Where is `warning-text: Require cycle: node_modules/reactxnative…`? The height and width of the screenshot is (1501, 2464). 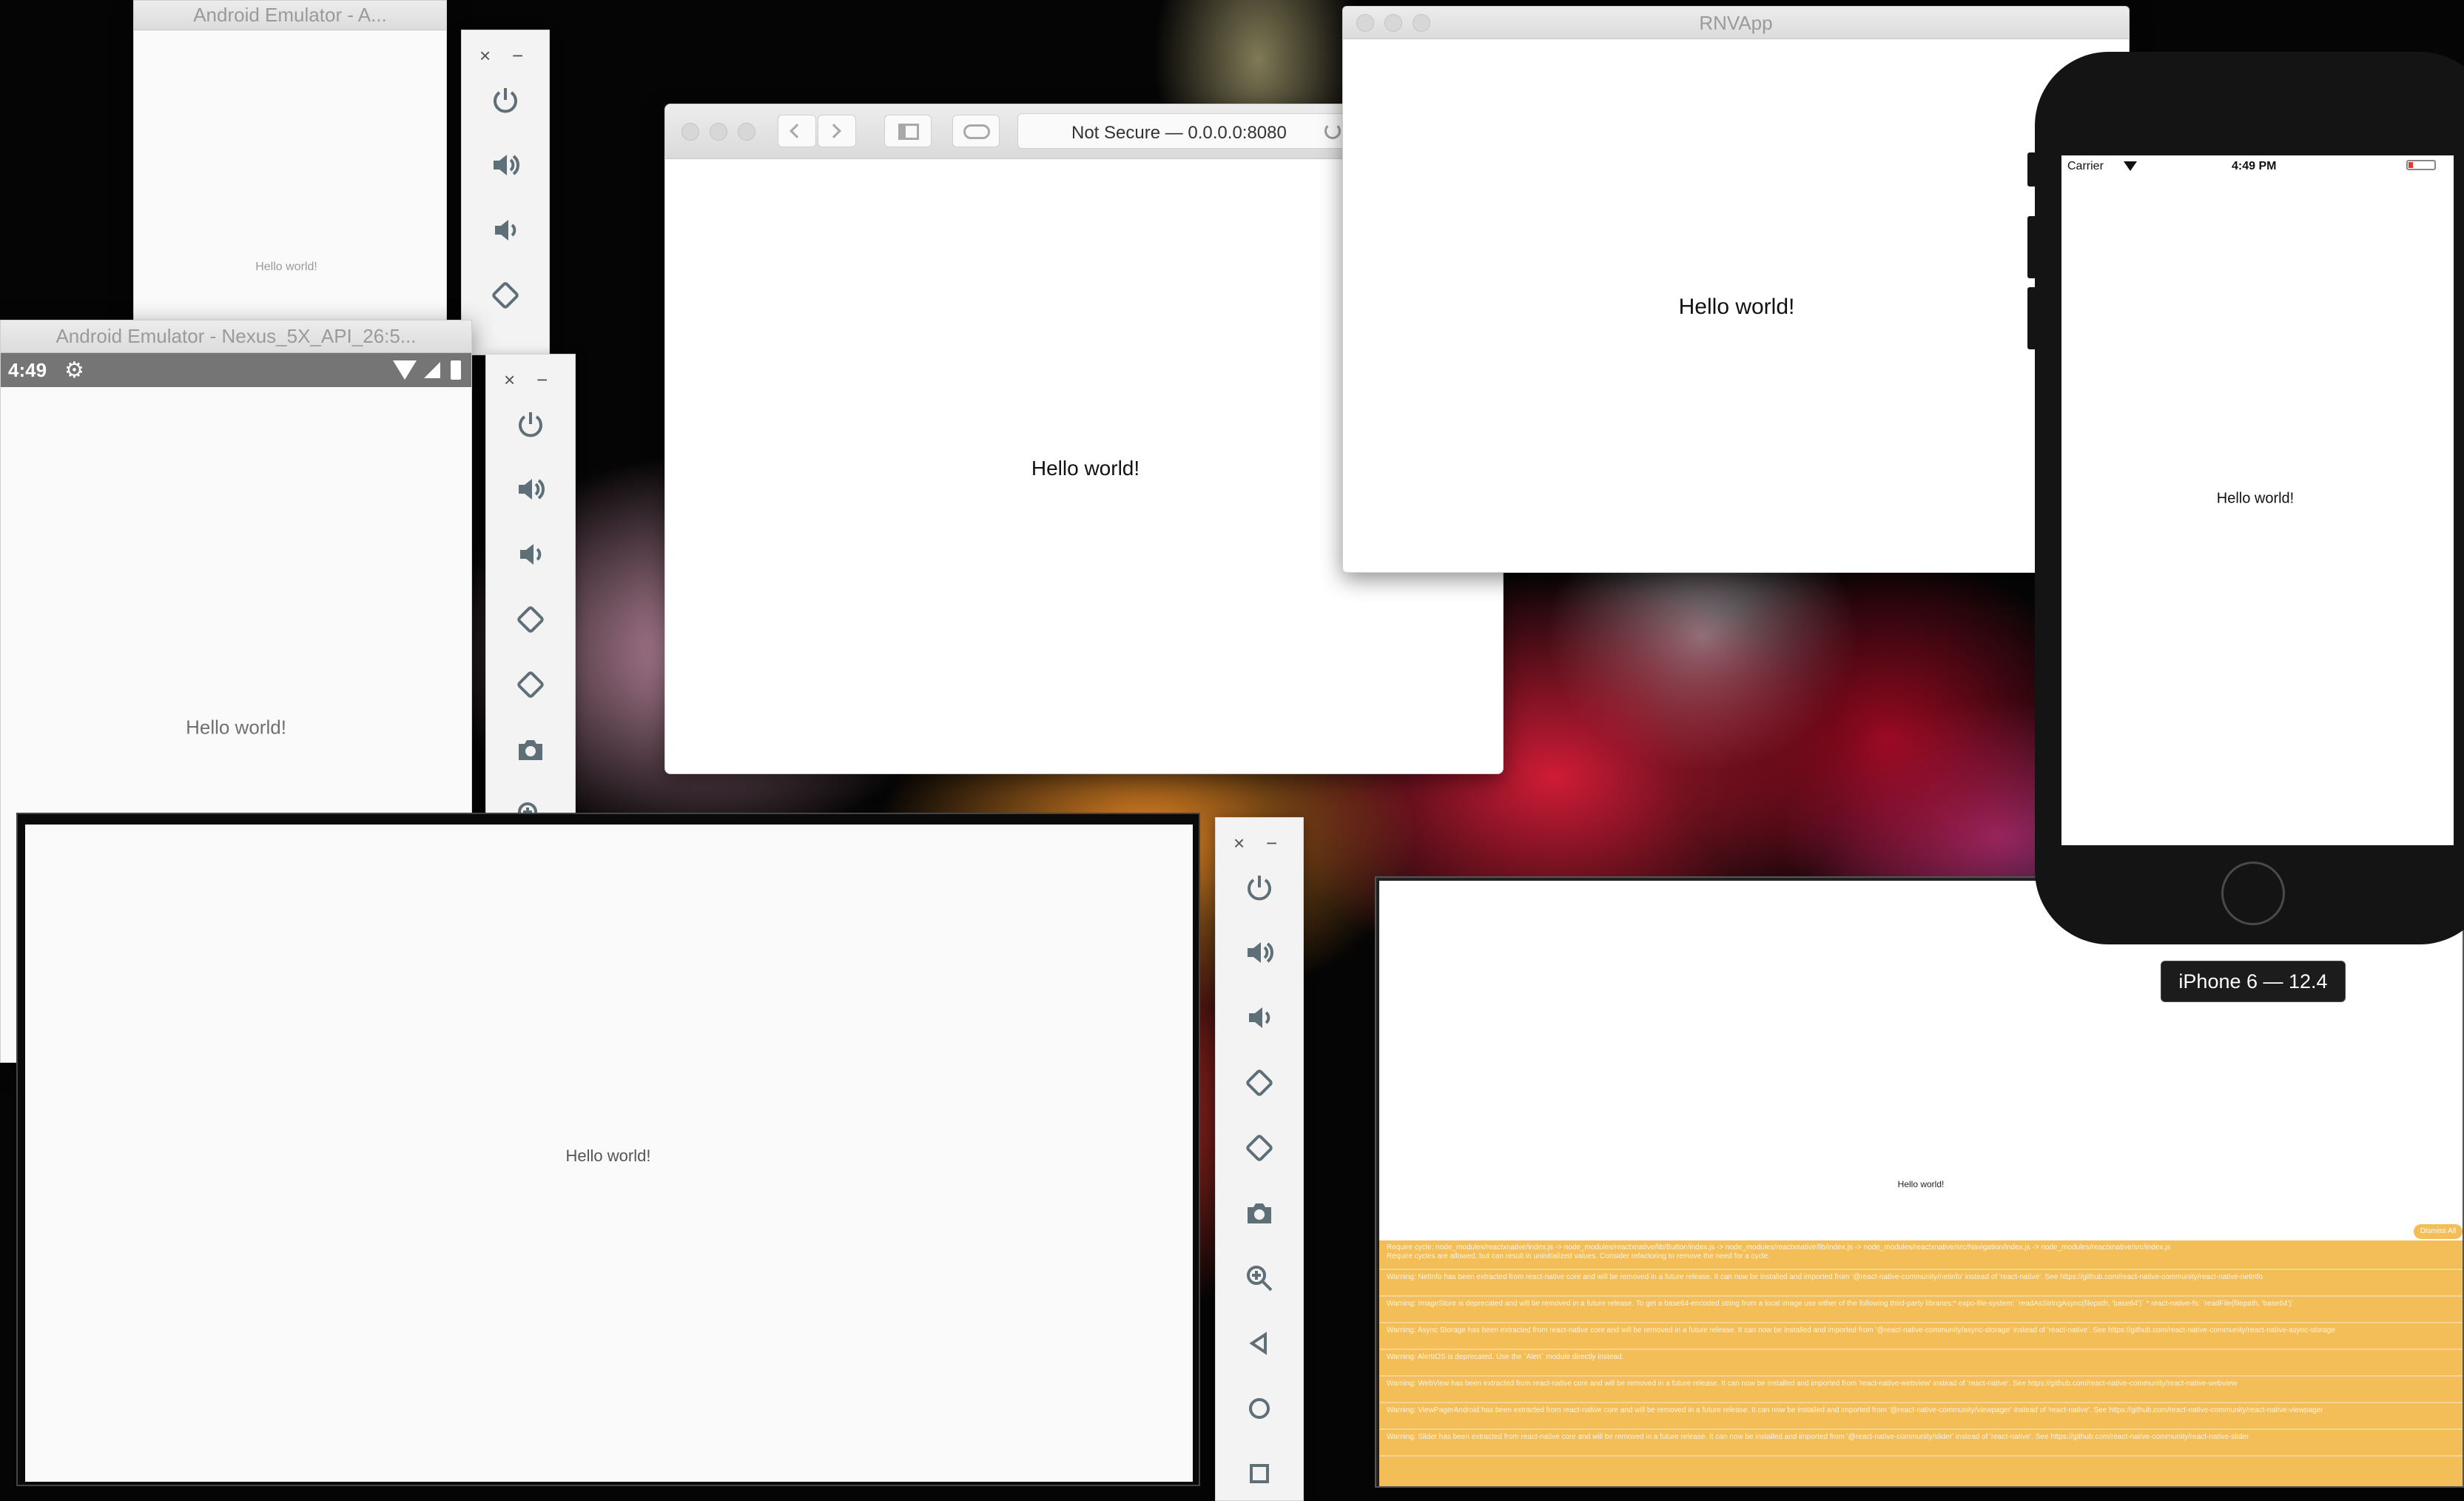
warning-text: Require cycle: node_modules/reactxnative… is located at coordinates (1779, 1247).